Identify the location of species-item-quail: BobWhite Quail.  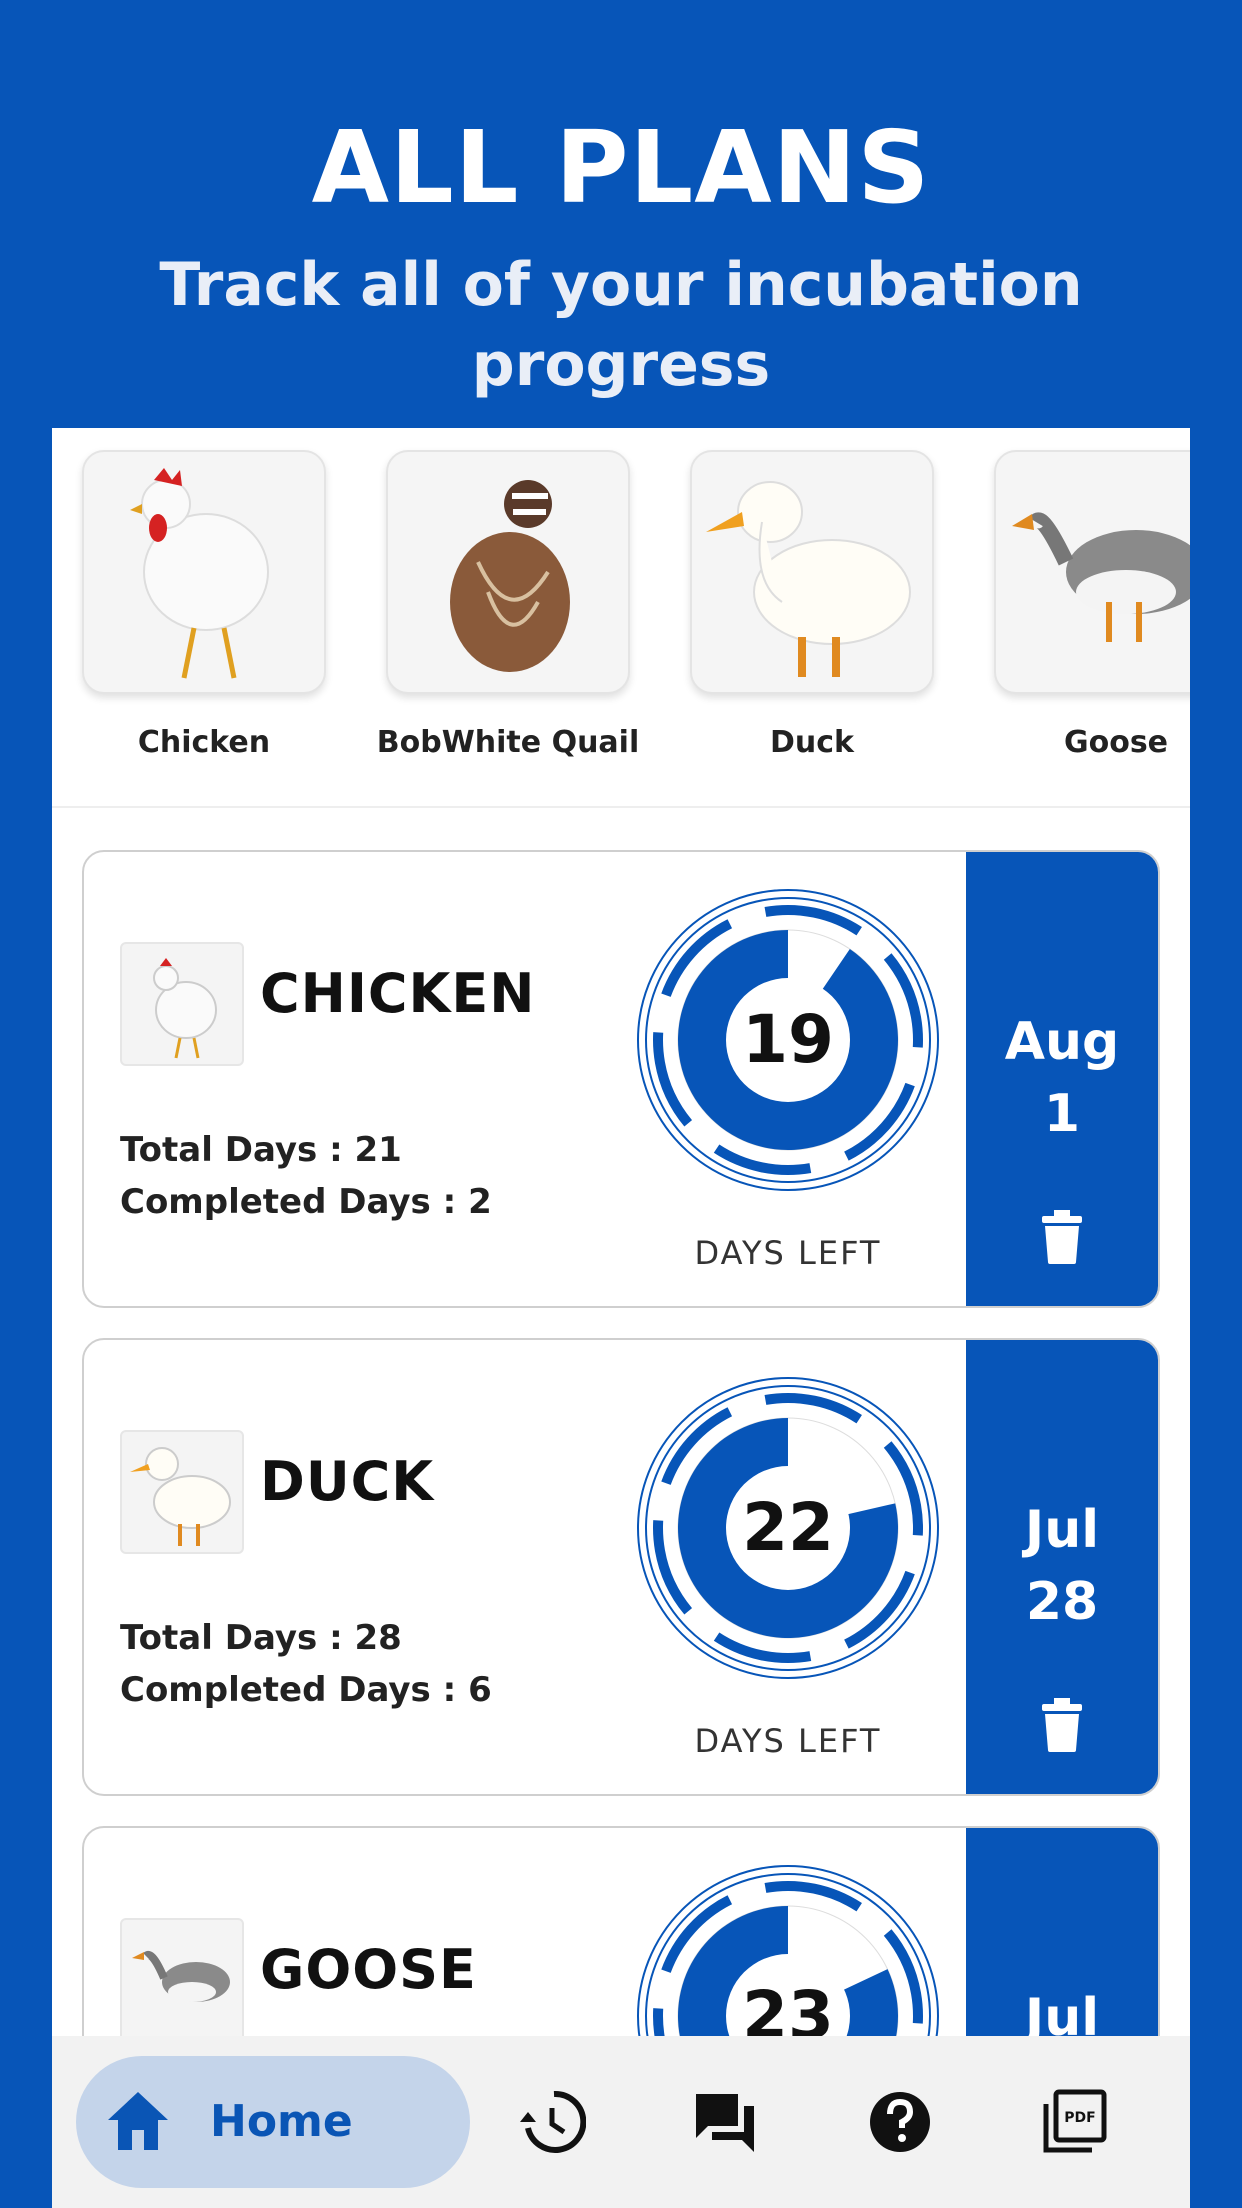
(508, 605).